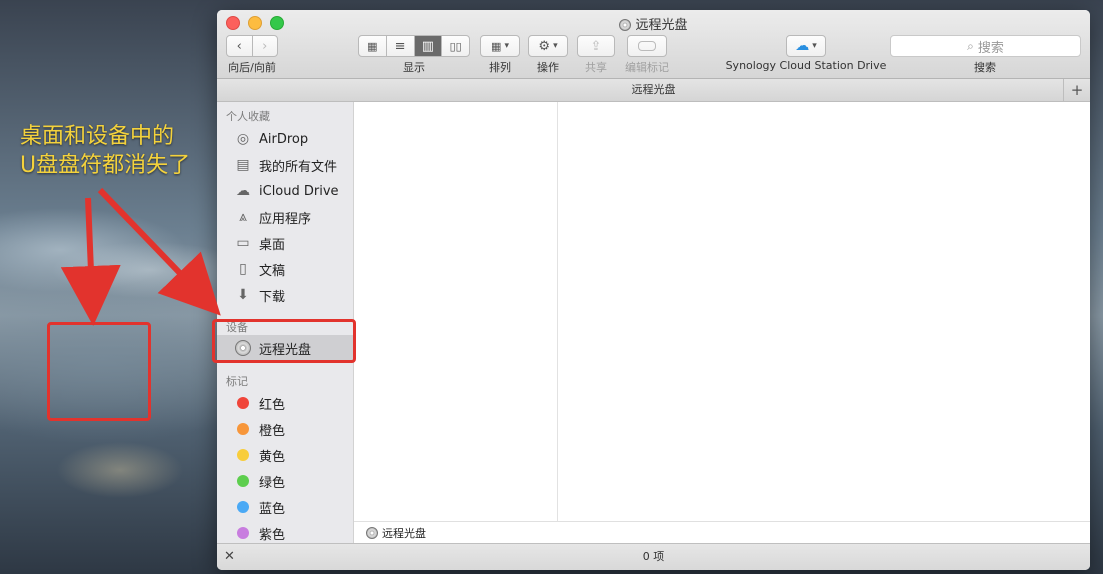 This screenshot has height=574, width=1103. I want to click on tag-icon, so click(647, 46).